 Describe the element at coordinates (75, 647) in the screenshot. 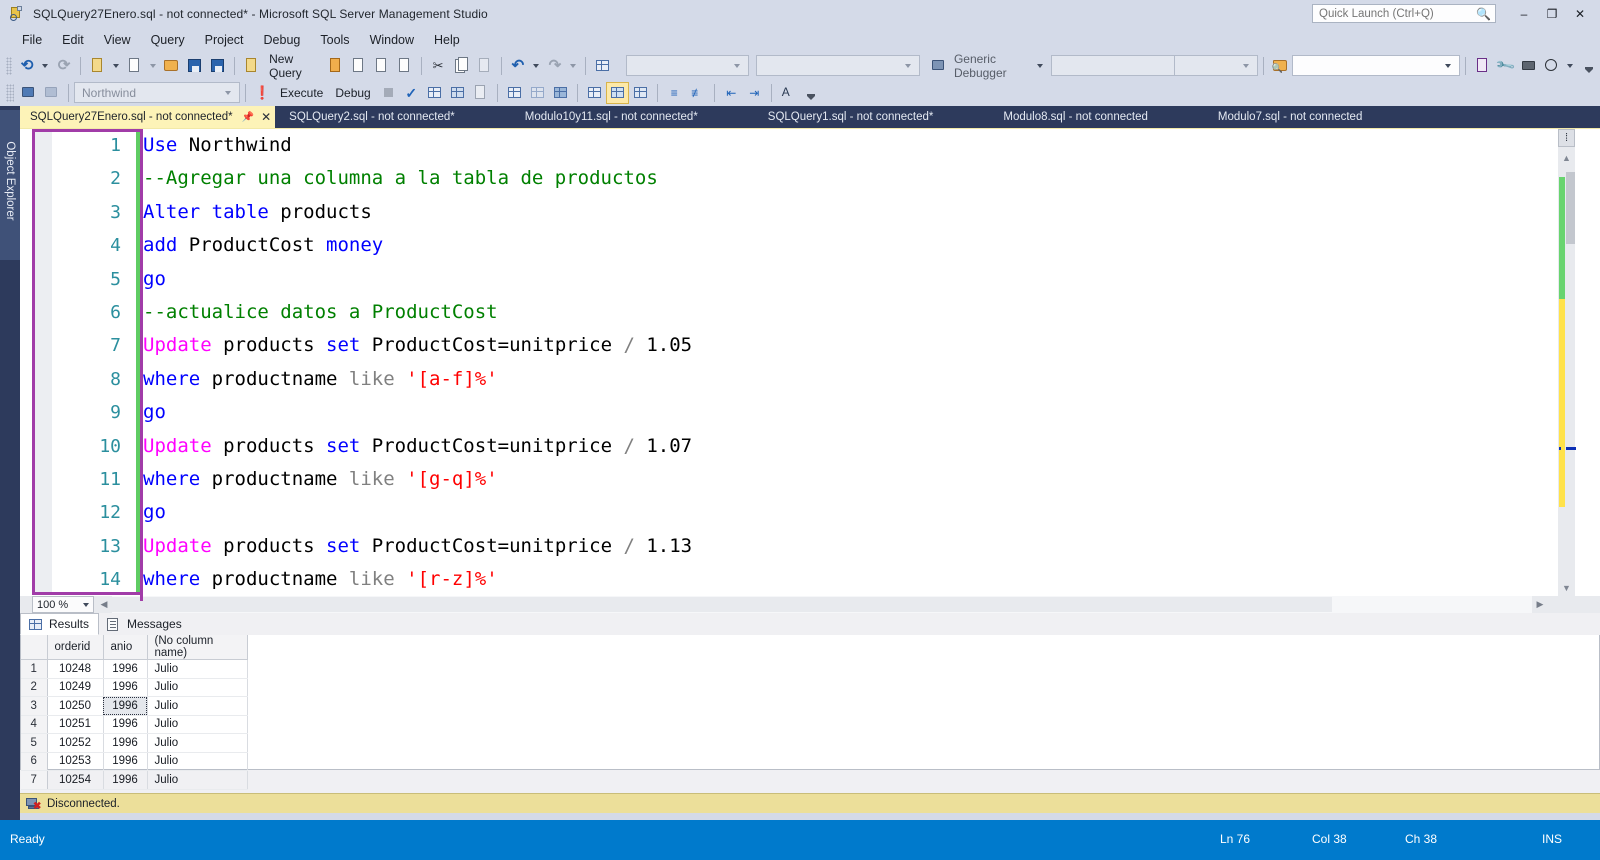

I see `column-header: orderid` at that location.